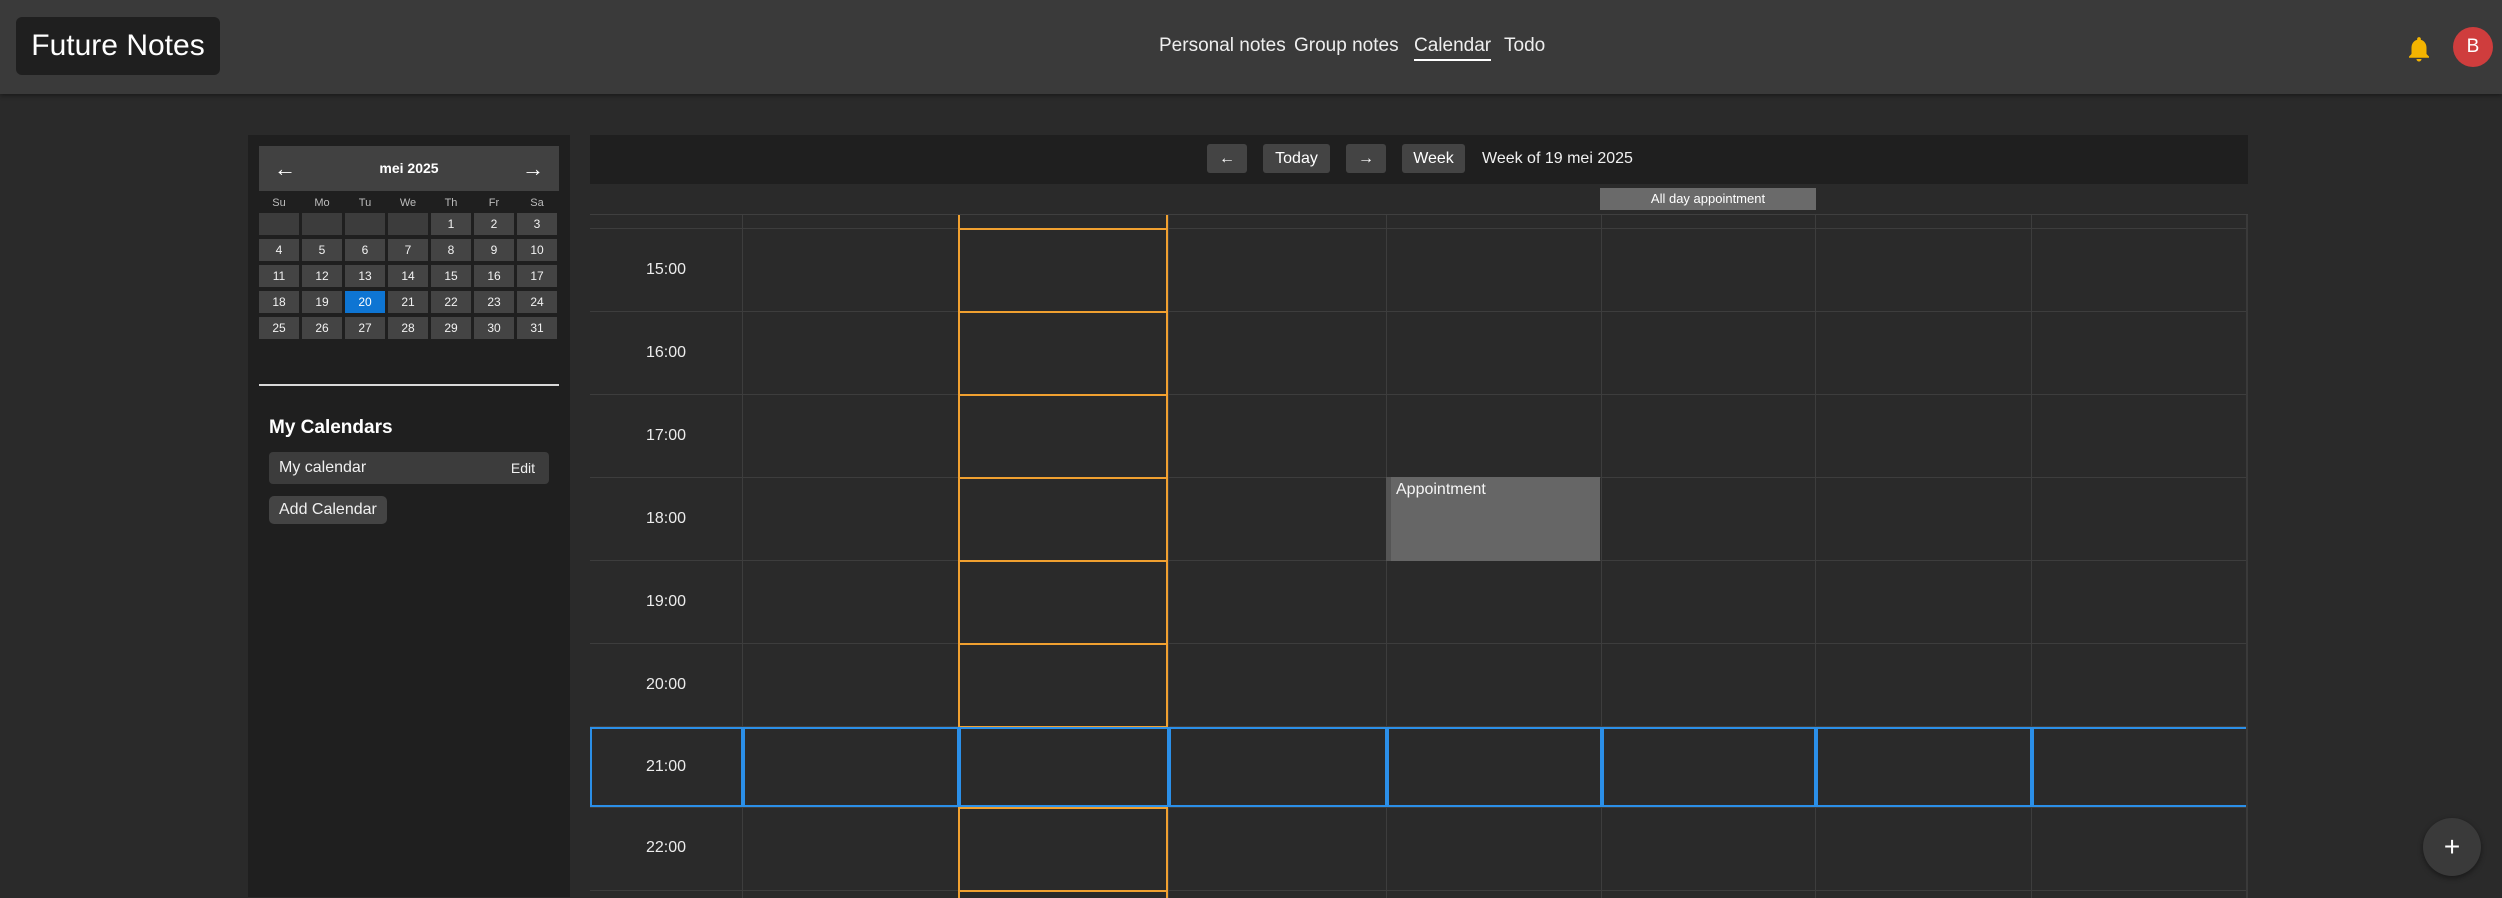 The height and width of the screenshot is (898, 2502). Describe the element at coordinates (537, 203) in the screenshot. I see `weekday-label: Sa` at that location.